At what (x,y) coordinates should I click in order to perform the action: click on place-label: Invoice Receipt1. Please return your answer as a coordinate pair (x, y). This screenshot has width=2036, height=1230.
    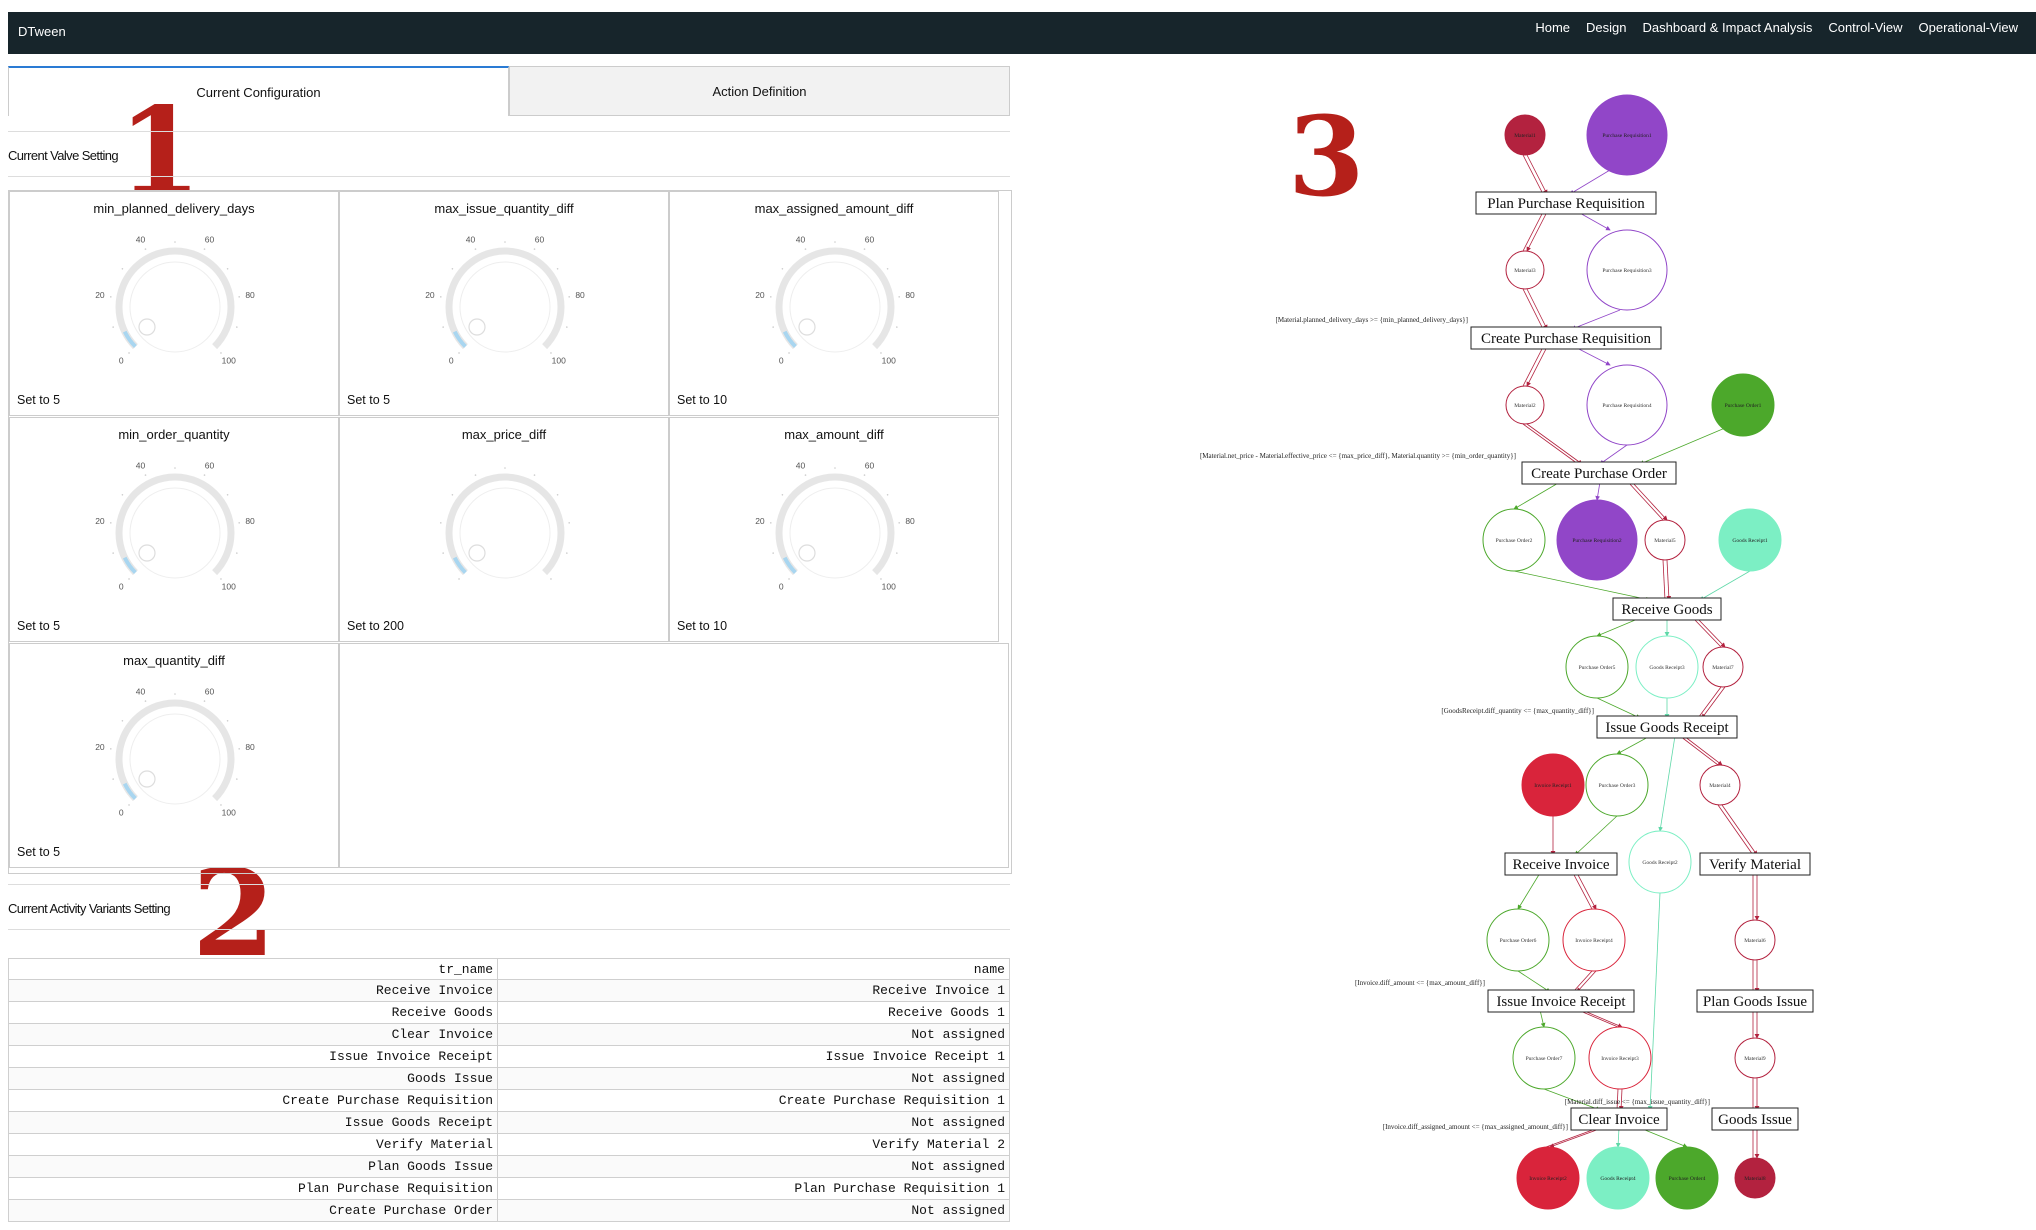
    Looking at the image, I should click on (1553, 786).